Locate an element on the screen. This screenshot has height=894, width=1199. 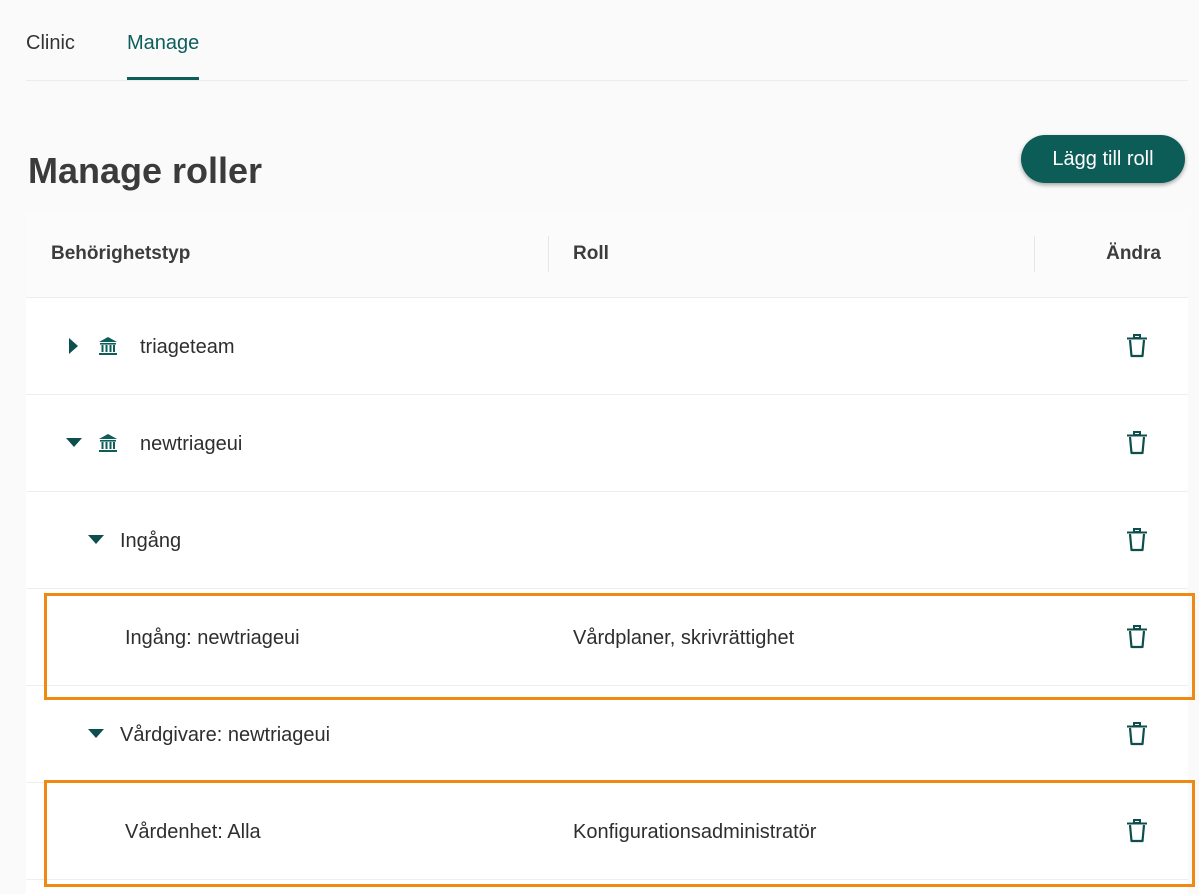
row-name: triageteam is located at coordinates (187, 347).